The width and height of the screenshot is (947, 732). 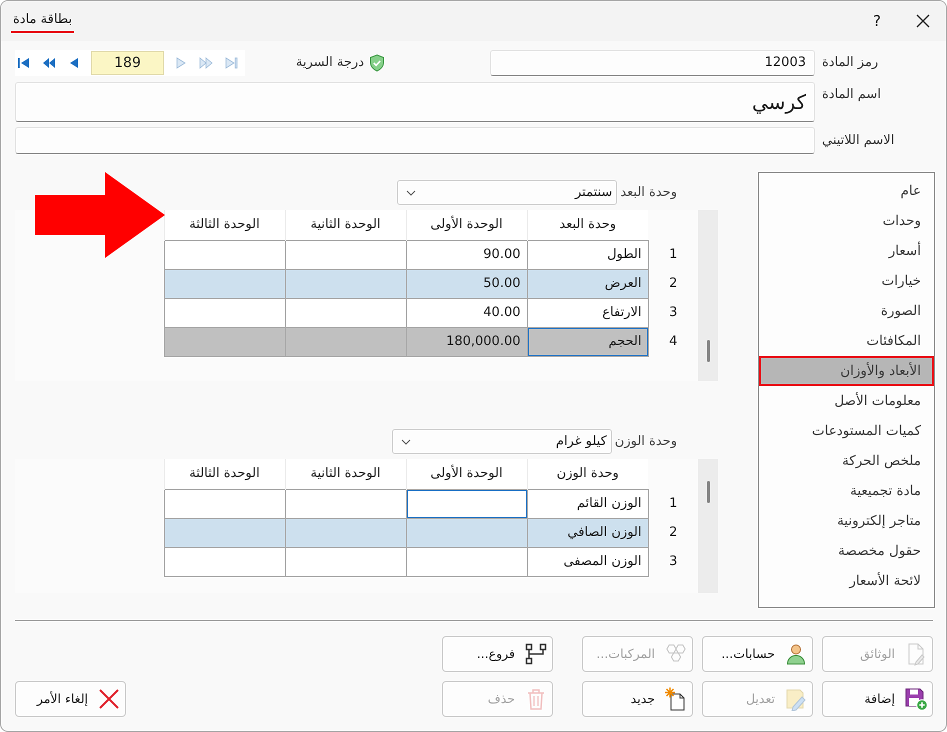 What do you see at coordinates (466, 254) in the screenshot?
I see `table-cell: 90.00` at bounding box center [466, 254].